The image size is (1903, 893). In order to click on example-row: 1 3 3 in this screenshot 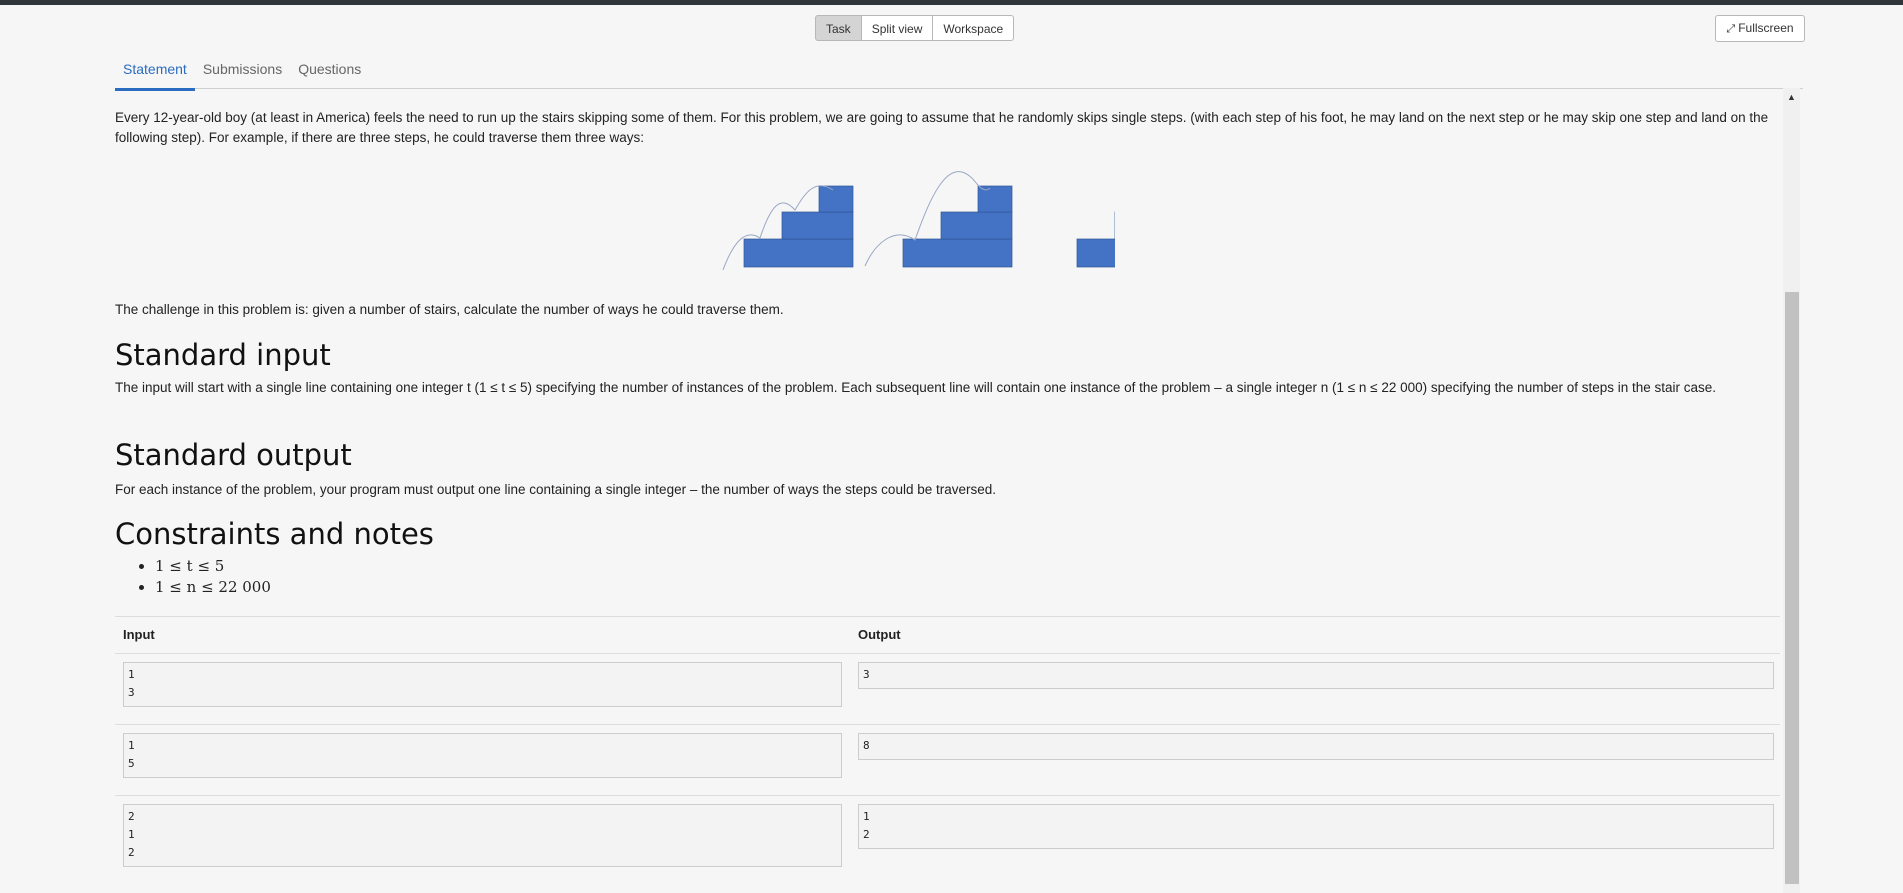, I will do `click(947, 689)`.